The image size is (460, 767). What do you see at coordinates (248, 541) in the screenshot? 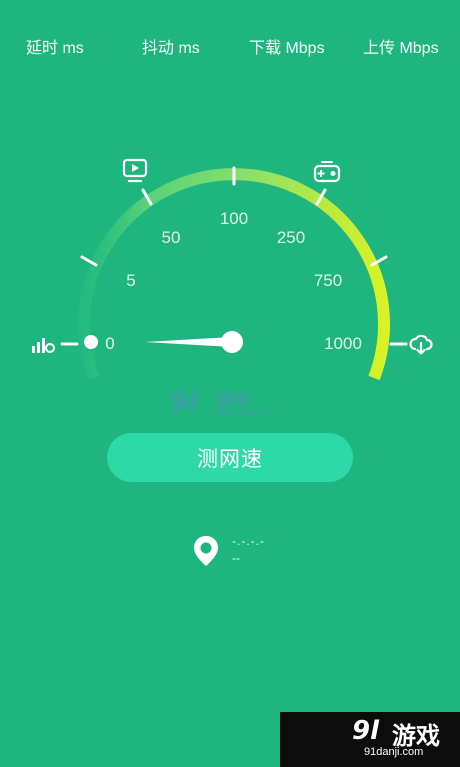
I see `location-ip: -.-.-.-` at bounding box center [248, 541].